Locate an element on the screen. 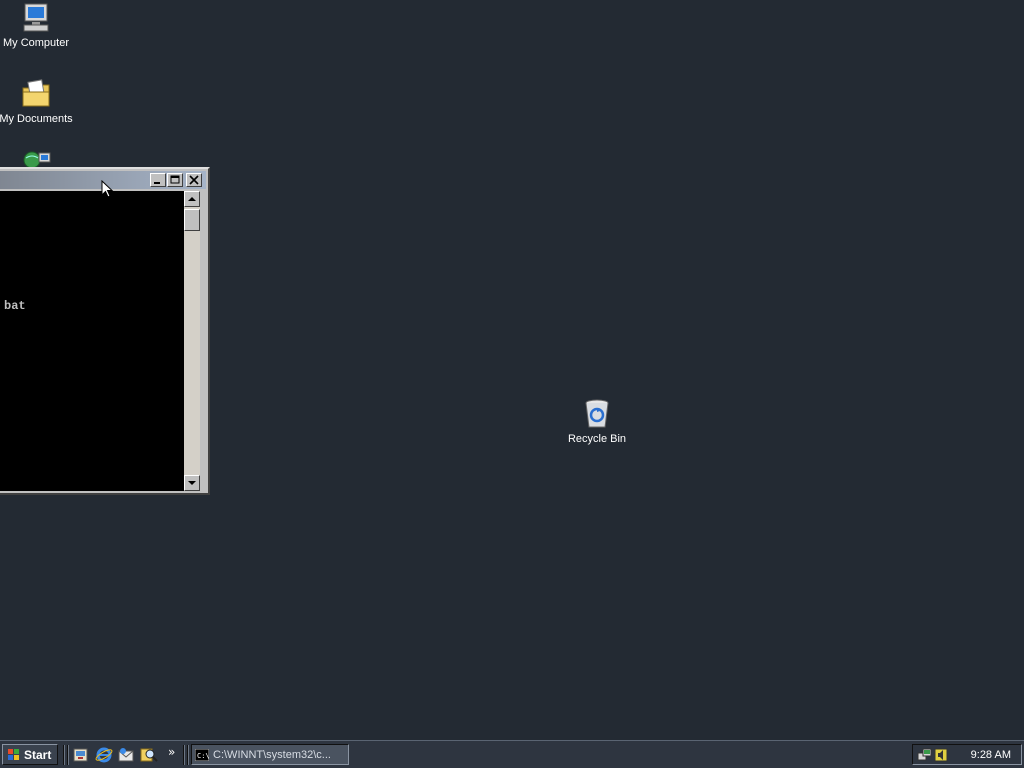 Image resolution: width=1024 pixels, height=768 pixels. console-window: bat is located at coordinates (105, 331).